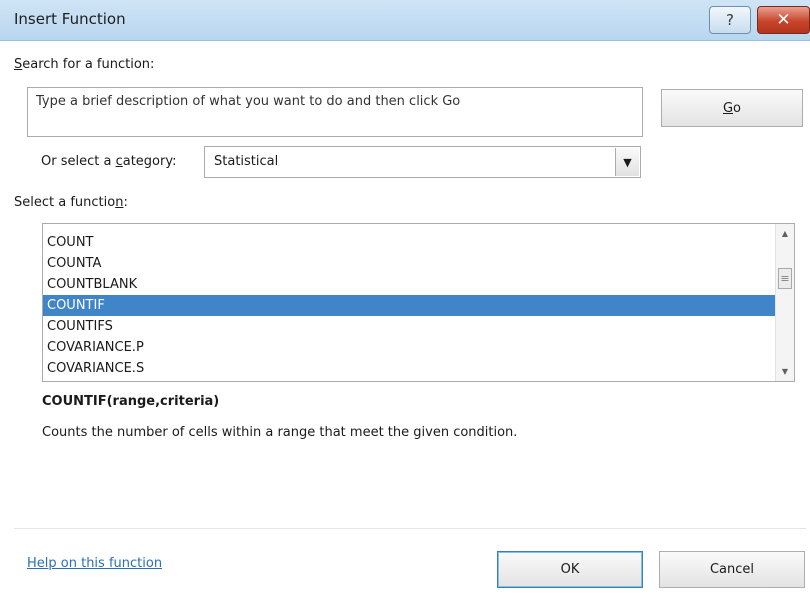  I want to click on dropdown-arrow-button: ▼, so click(627, 162).